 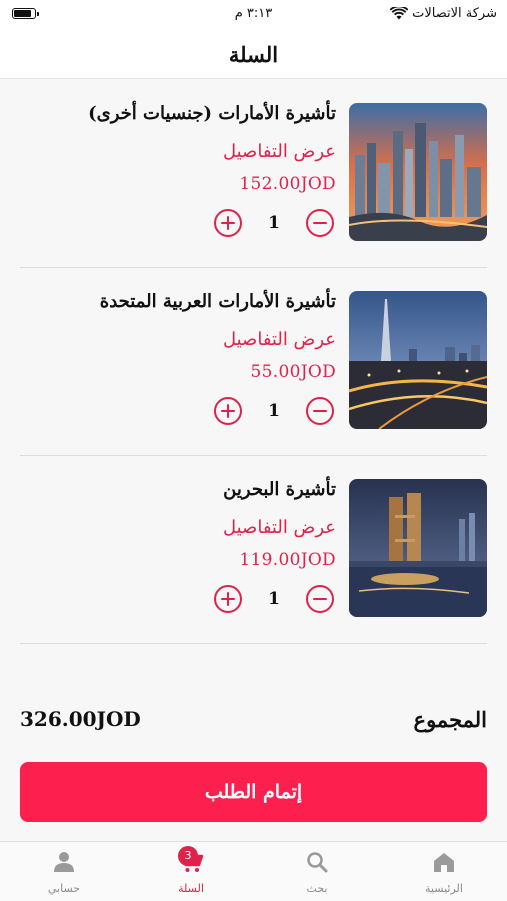 I want to click on status-bar: ٣:١٣ م شركة الاتصالات, so click(x=253, y=15).